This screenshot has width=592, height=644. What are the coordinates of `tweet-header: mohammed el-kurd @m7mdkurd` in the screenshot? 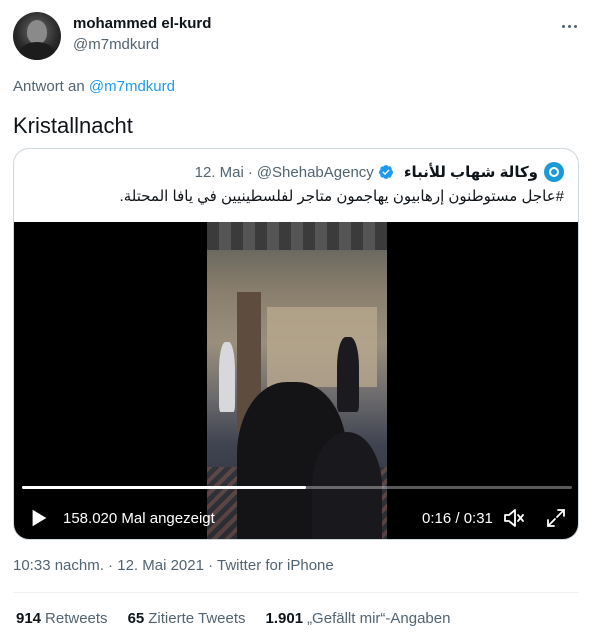 It's located at (296, 37).